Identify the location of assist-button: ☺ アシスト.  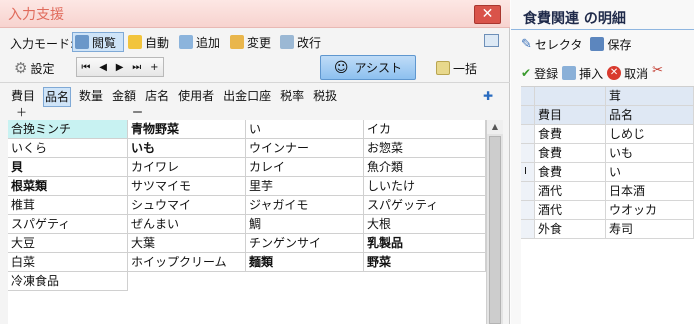
(368, 67).